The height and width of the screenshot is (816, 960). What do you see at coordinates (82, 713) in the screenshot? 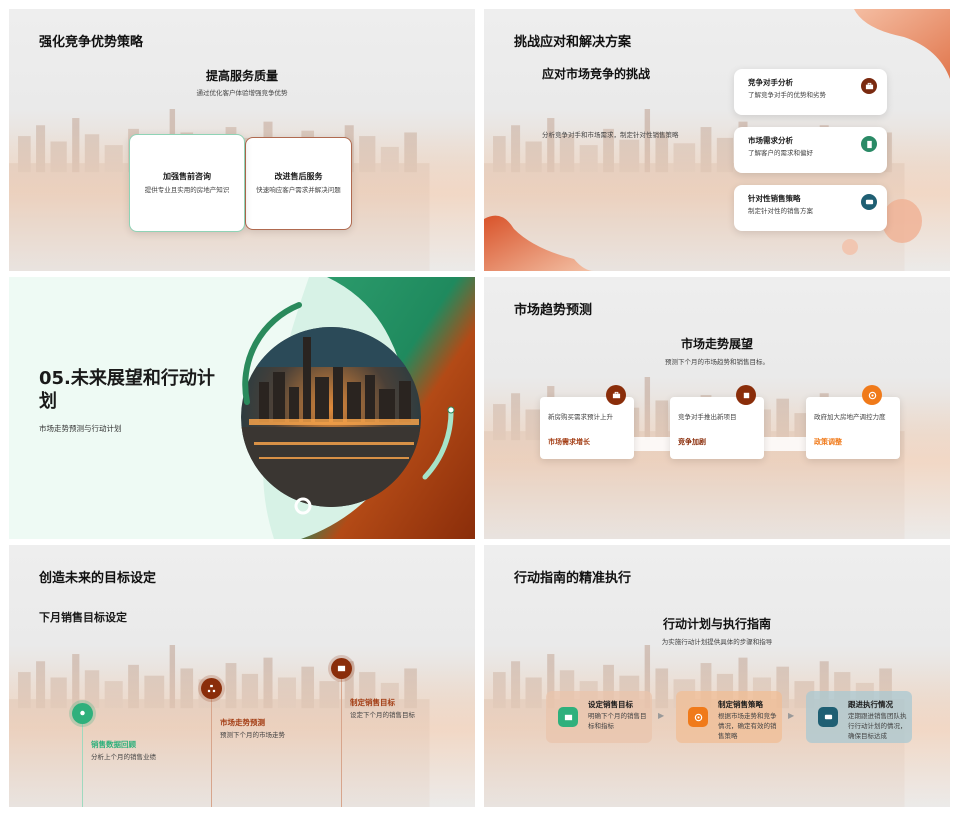
I see `location-icon` at bounding box center [82, 713].